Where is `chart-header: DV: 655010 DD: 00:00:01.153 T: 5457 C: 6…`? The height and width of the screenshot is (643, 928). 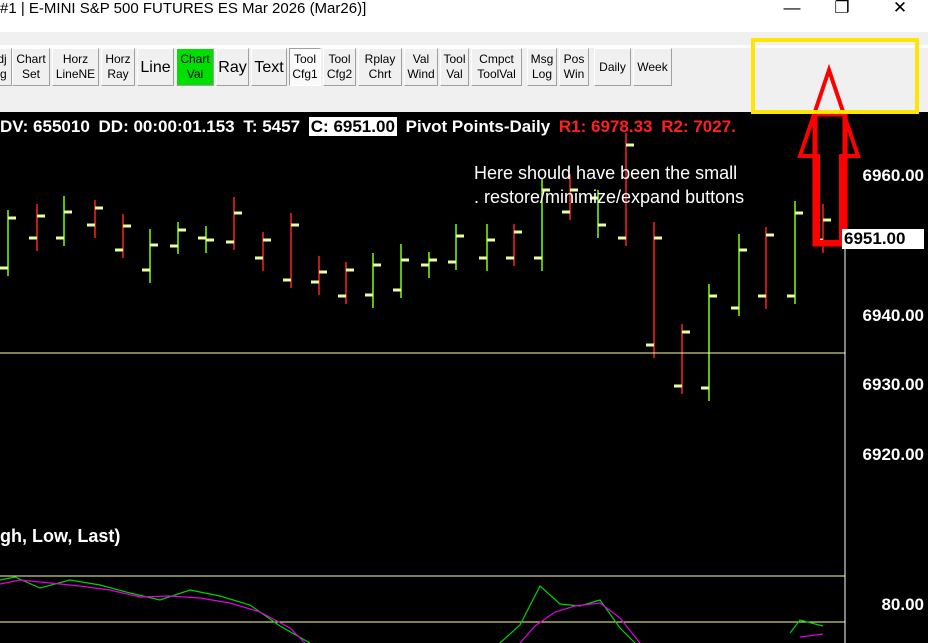 chart-header: DV: 655010 DD: 00:00:01.153 T: 5457 C: 6… is located at coordinates (370, 127).